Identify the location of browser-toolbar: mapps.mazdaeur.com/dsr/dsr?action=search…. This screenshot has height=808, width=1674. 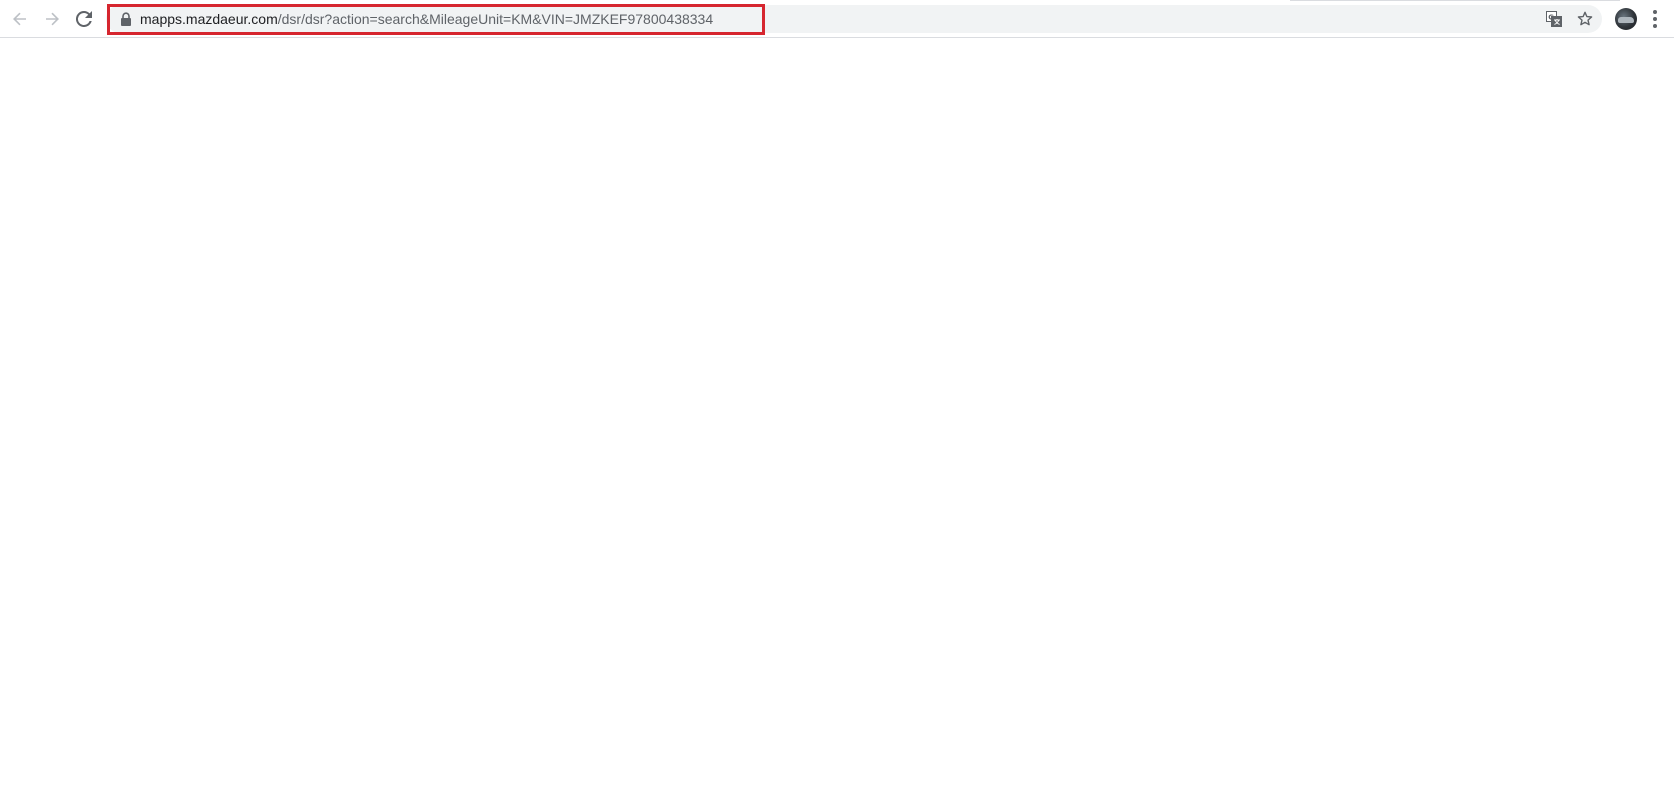
(837, 19).